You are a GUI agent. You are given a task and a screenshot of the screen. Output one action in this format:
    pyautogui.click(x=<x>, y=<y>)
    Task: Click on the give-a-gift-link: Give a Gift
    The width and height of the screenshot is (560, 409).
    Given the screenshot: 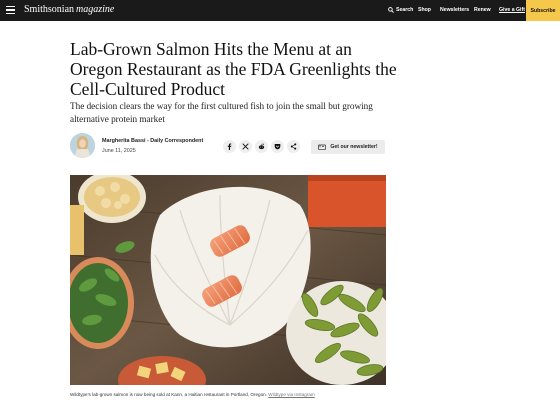 What is the action you would take?
    pyautogui.click(x=512, y=10)
    